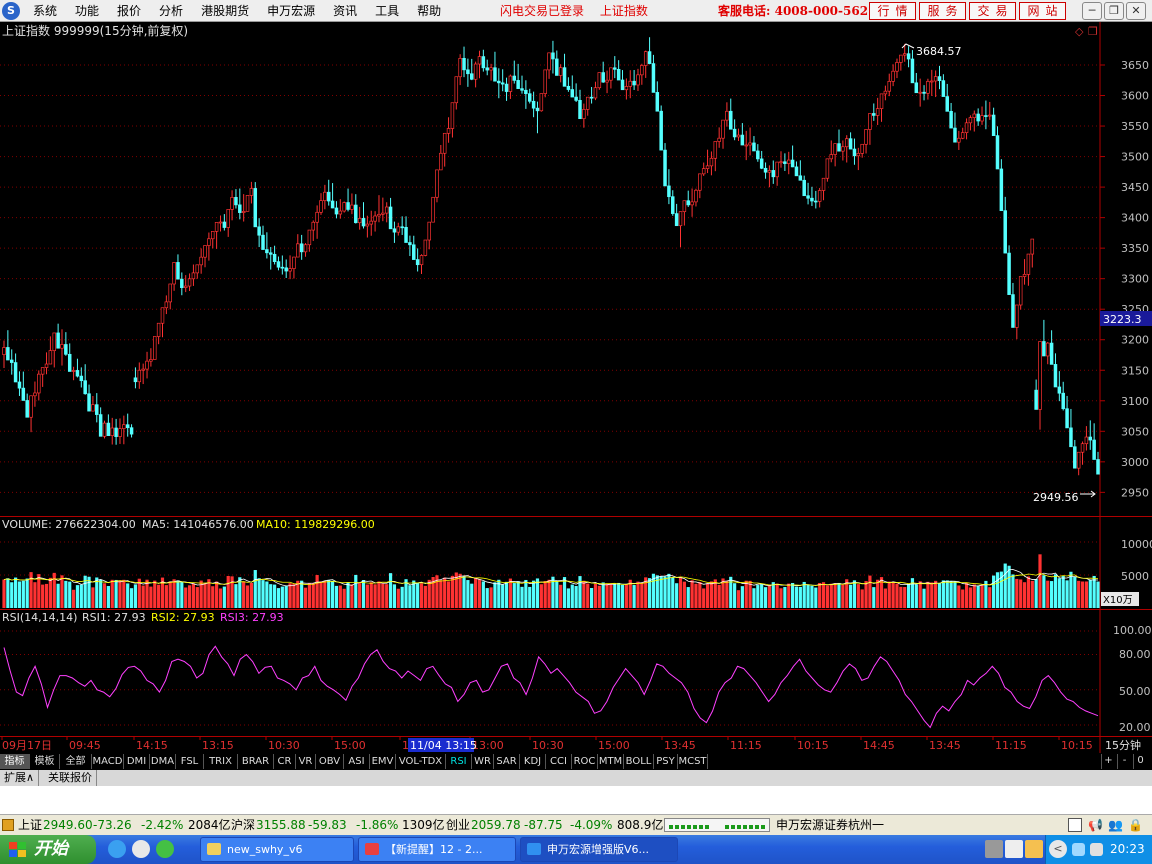 The width and height of the screenshot is (1152, 864). What do you see at coordinates (221, 761) in the screenshot?
I see `indicator-tab-trix: TRIX` at bounding box center [221, 761].